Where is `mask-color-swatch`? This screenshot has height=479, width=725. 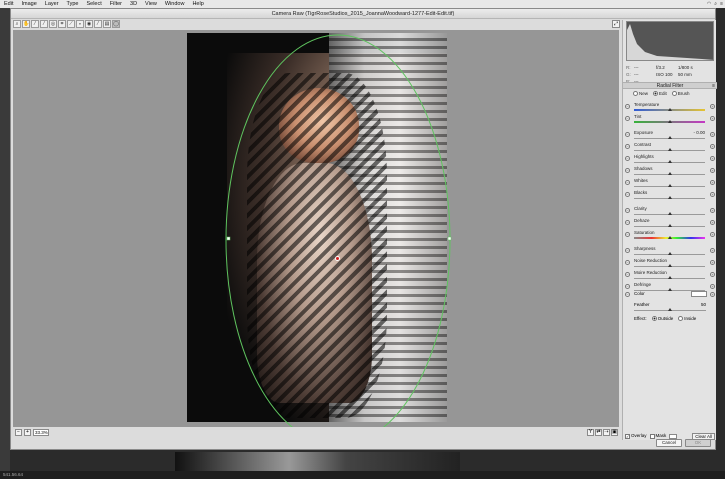
mask-color-swatch is located at coordinates (673, 436).